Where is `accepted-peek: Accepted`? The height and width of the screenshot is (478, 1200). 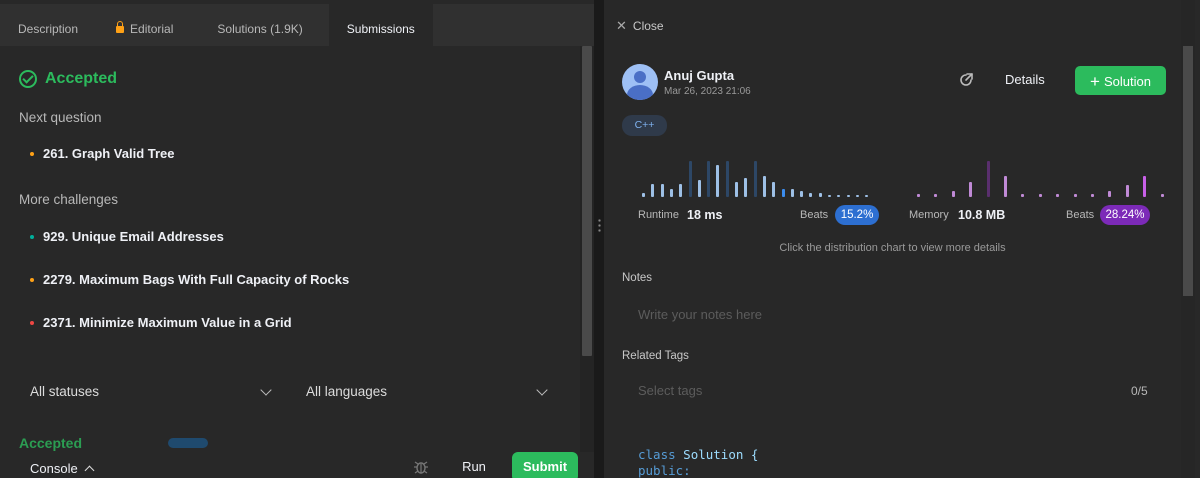 accepted-peek: Accepted is located at coordinates (51, 443).